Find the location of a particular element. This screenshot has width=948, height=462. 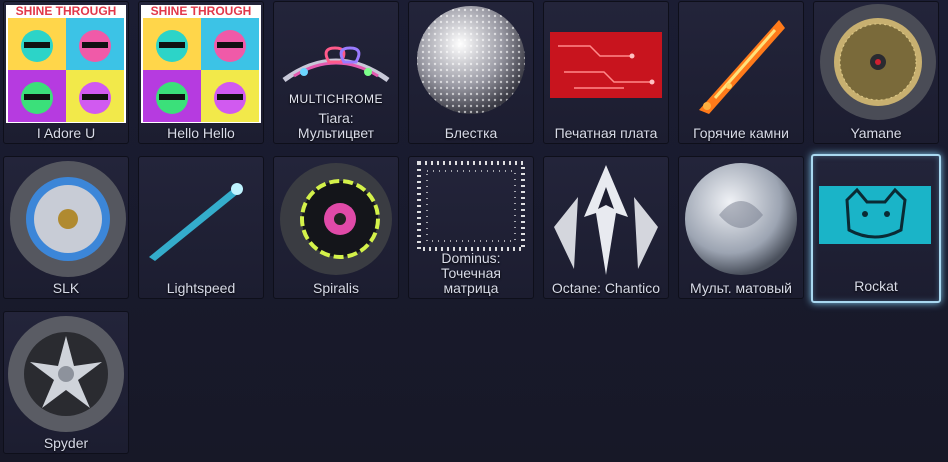

item-name: Hello Hello is located at coordinates (201, 133).